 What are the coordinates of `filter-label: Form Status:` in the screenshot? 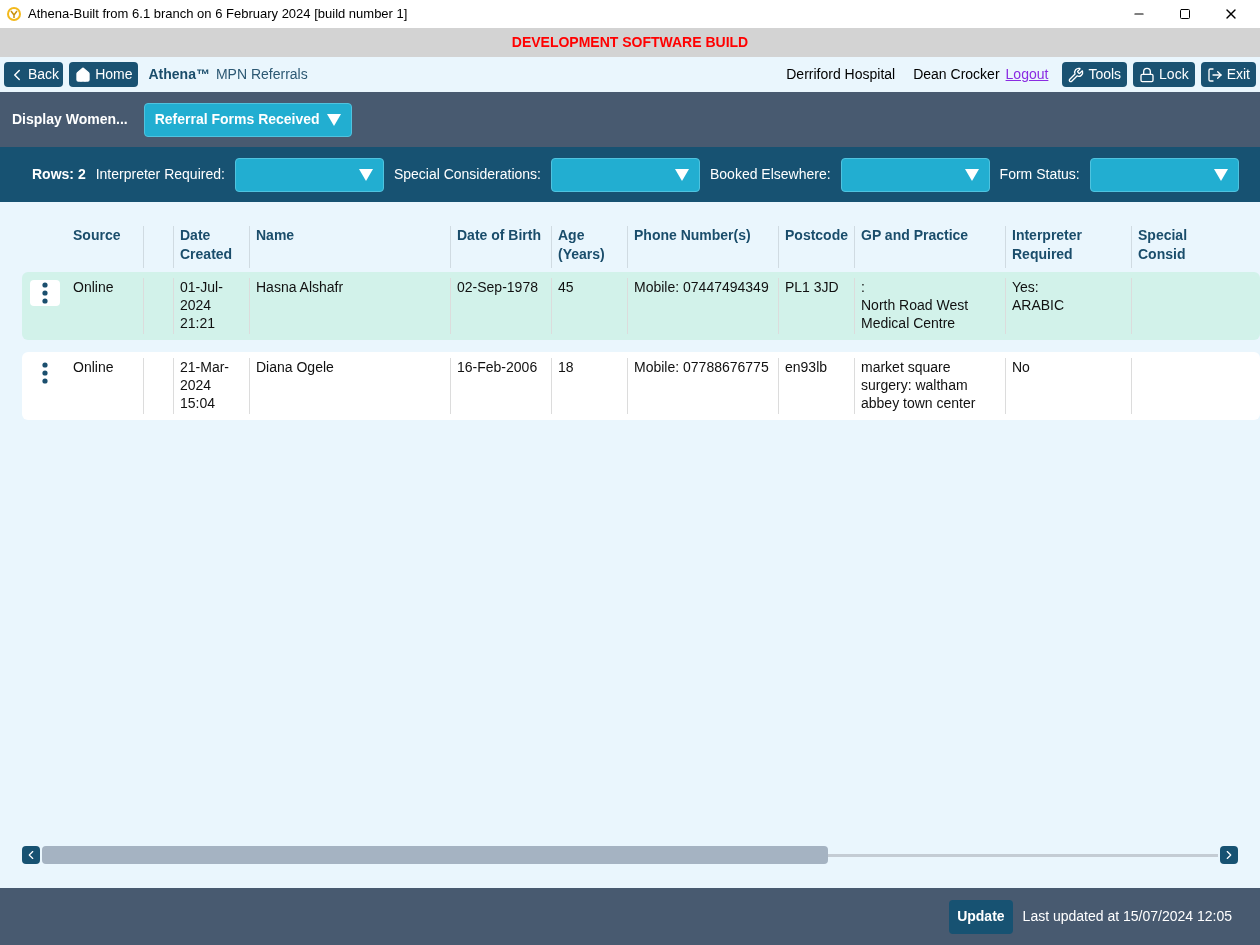 It's located at (1039, 174).